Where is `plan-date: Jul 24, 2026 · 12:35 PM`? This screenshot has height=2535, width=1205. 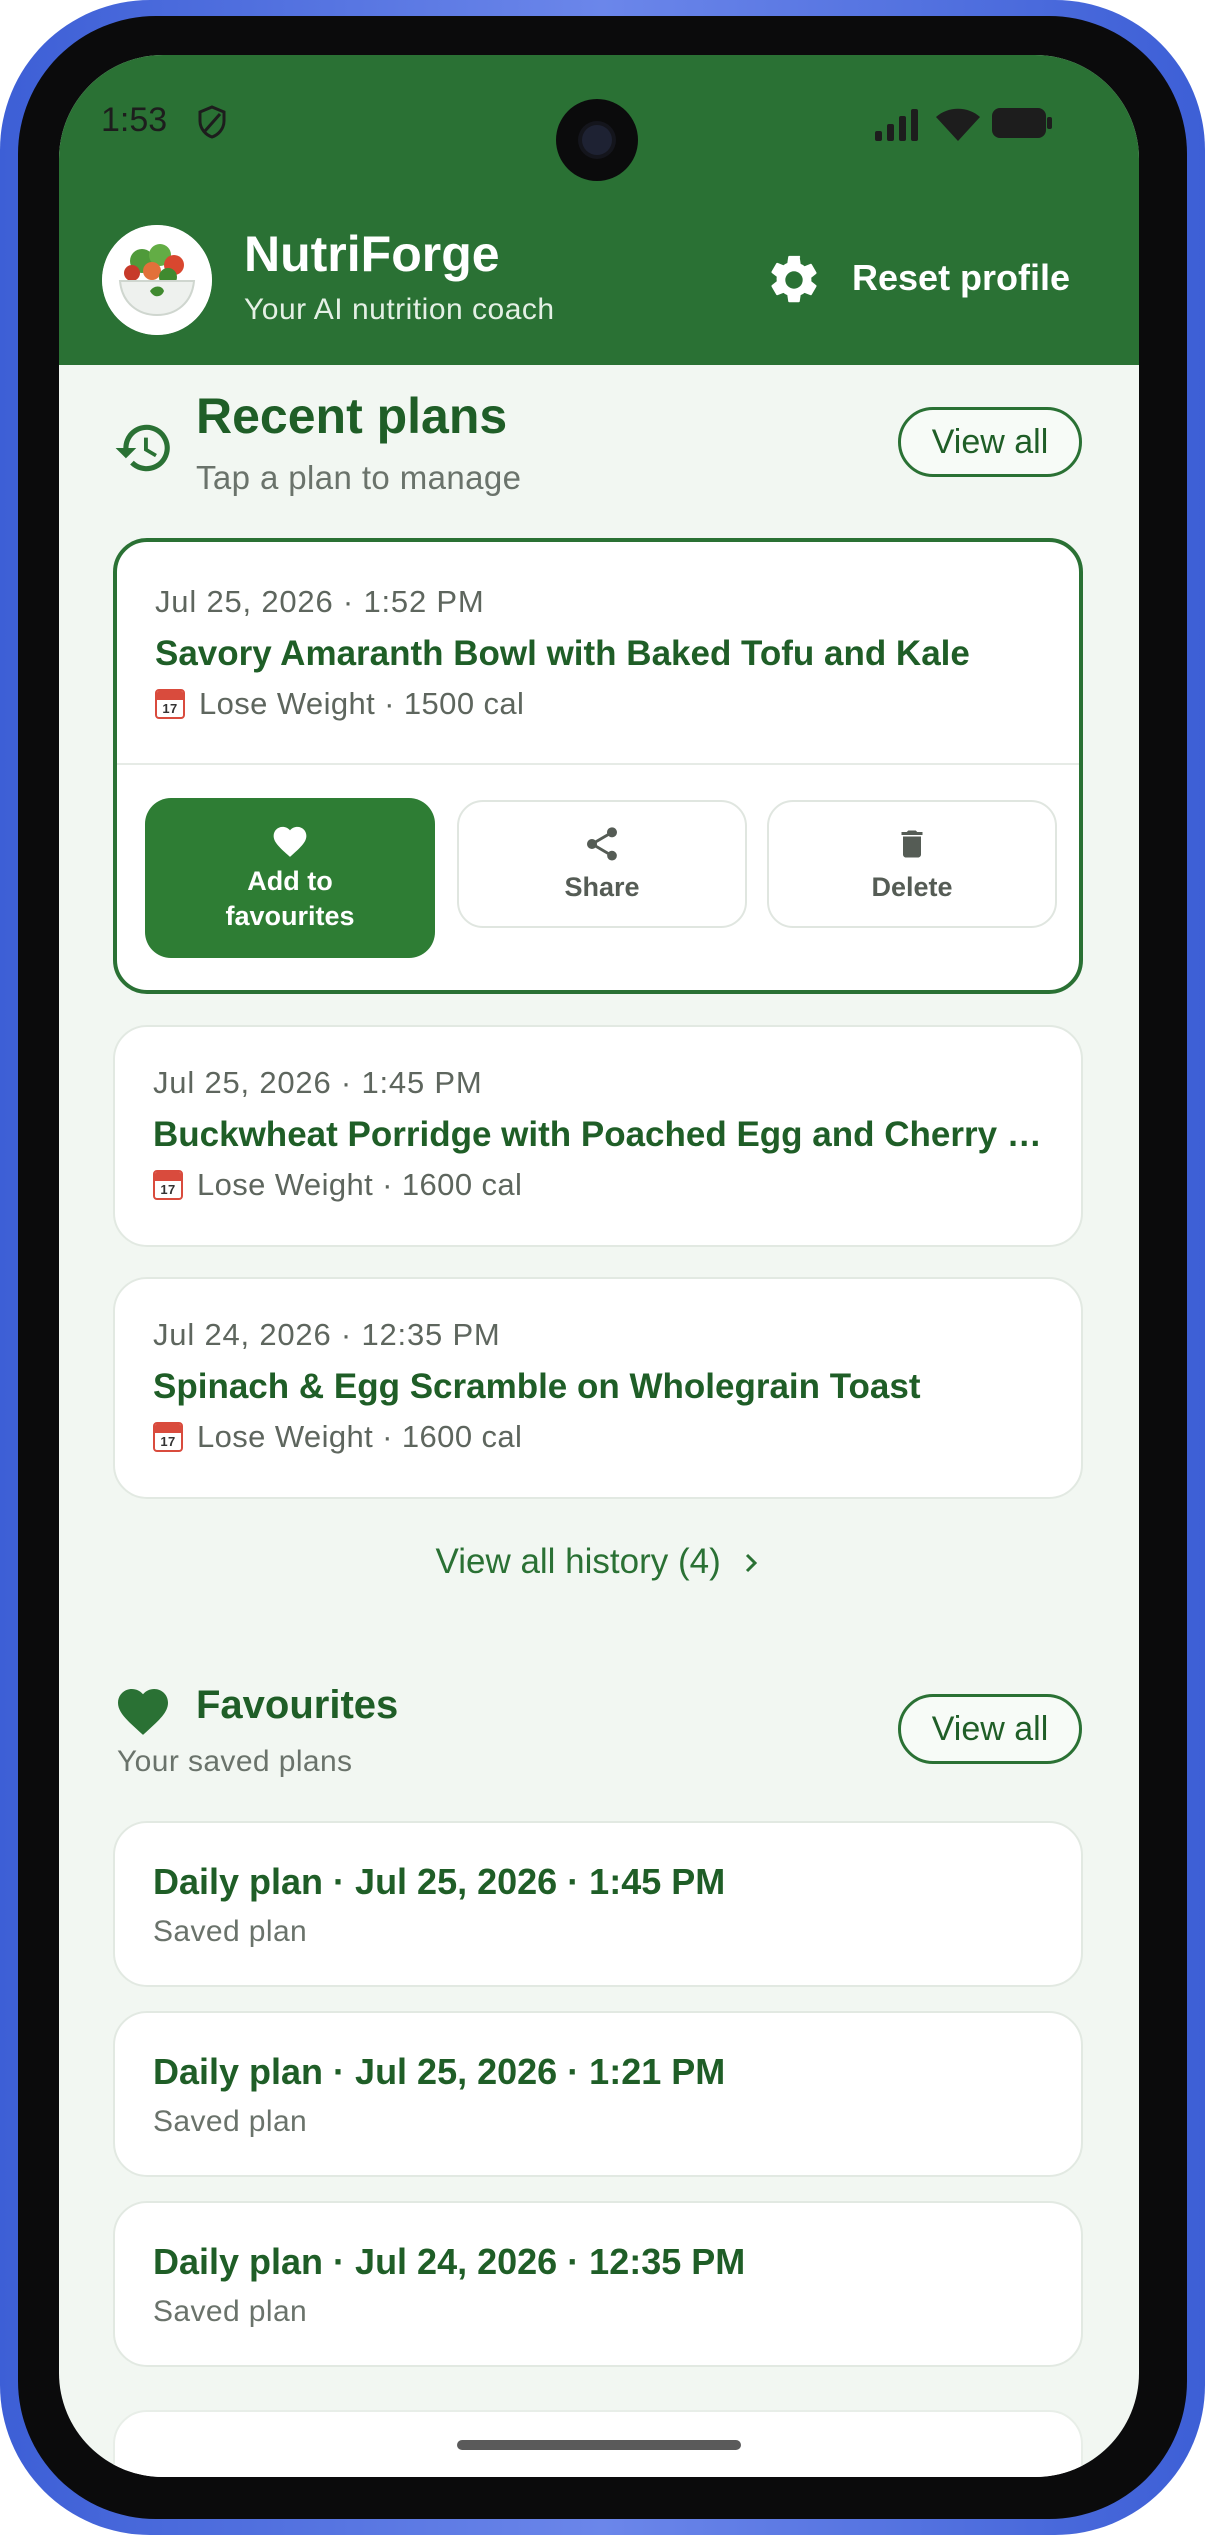 plan-date: Jul 24, 2026 · 12:35 PM is located at coordinates (327, 1334).